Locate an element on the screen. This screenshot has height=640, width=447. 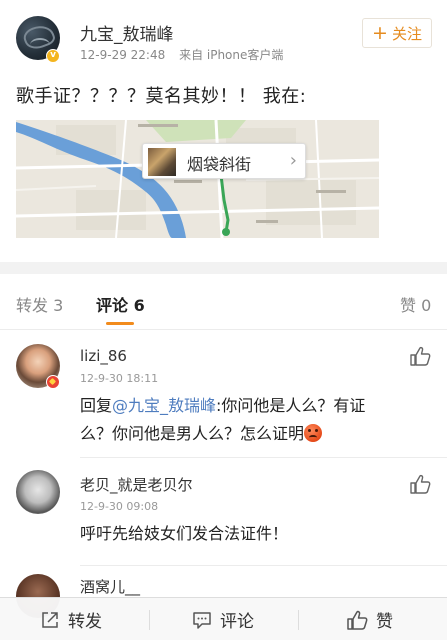
member-badge-icon is located at coordinates (53, 382).